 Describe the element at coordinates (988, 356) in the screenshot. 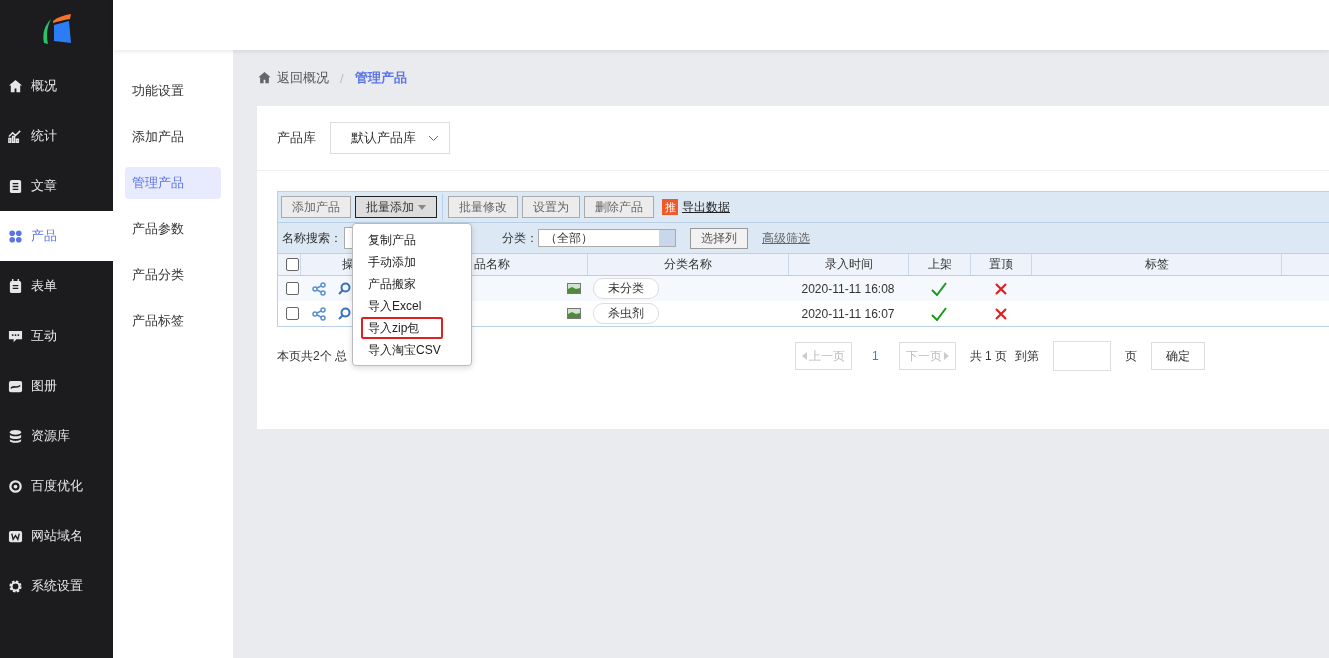

I see `page-total: 共 1 页` at that location.